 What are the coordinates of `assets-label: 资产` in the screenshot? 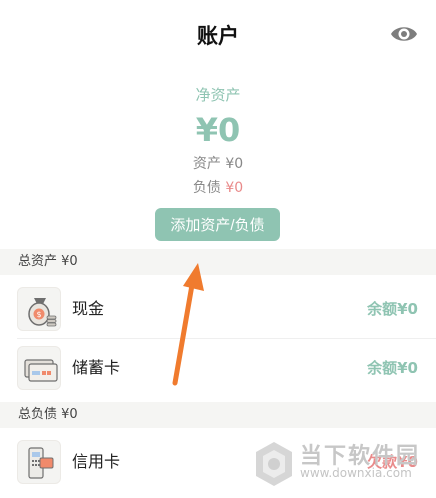 It's located at (206, 164).